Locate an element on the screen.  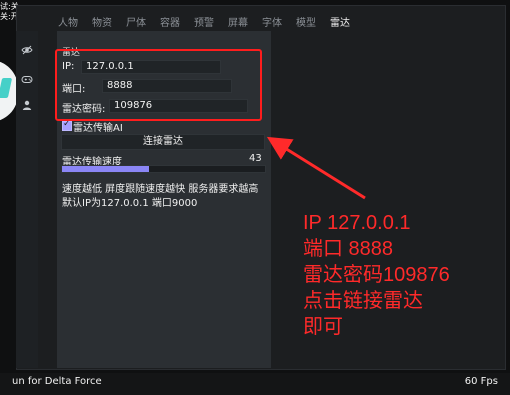
annotation-line-4: 点击链接雷达 is located at coordinates (363, 301).